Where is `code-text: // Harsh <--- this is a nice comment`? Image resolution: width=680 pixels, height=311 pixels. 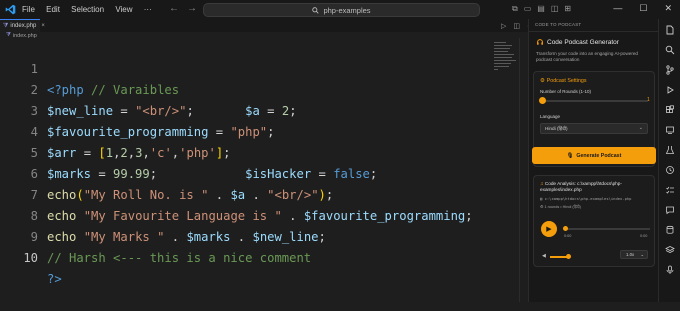 code-text: // Harsh <--- this is a nice comment is located at coordinates (179, 258).